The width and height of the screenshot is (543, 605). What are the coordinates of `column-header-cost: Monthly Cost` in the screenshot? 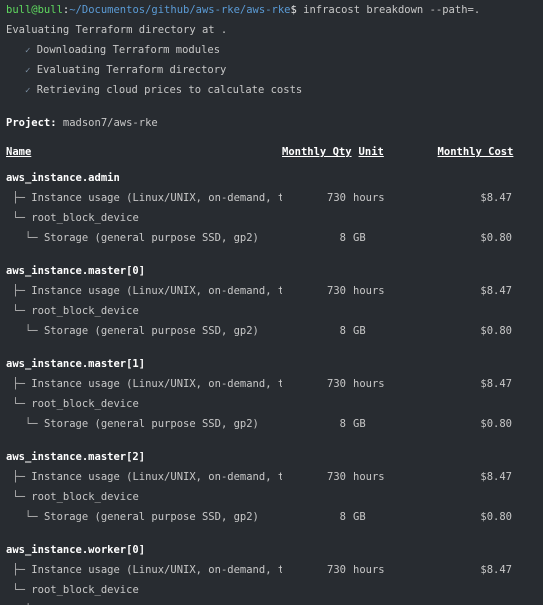 It's located at (475, 152).